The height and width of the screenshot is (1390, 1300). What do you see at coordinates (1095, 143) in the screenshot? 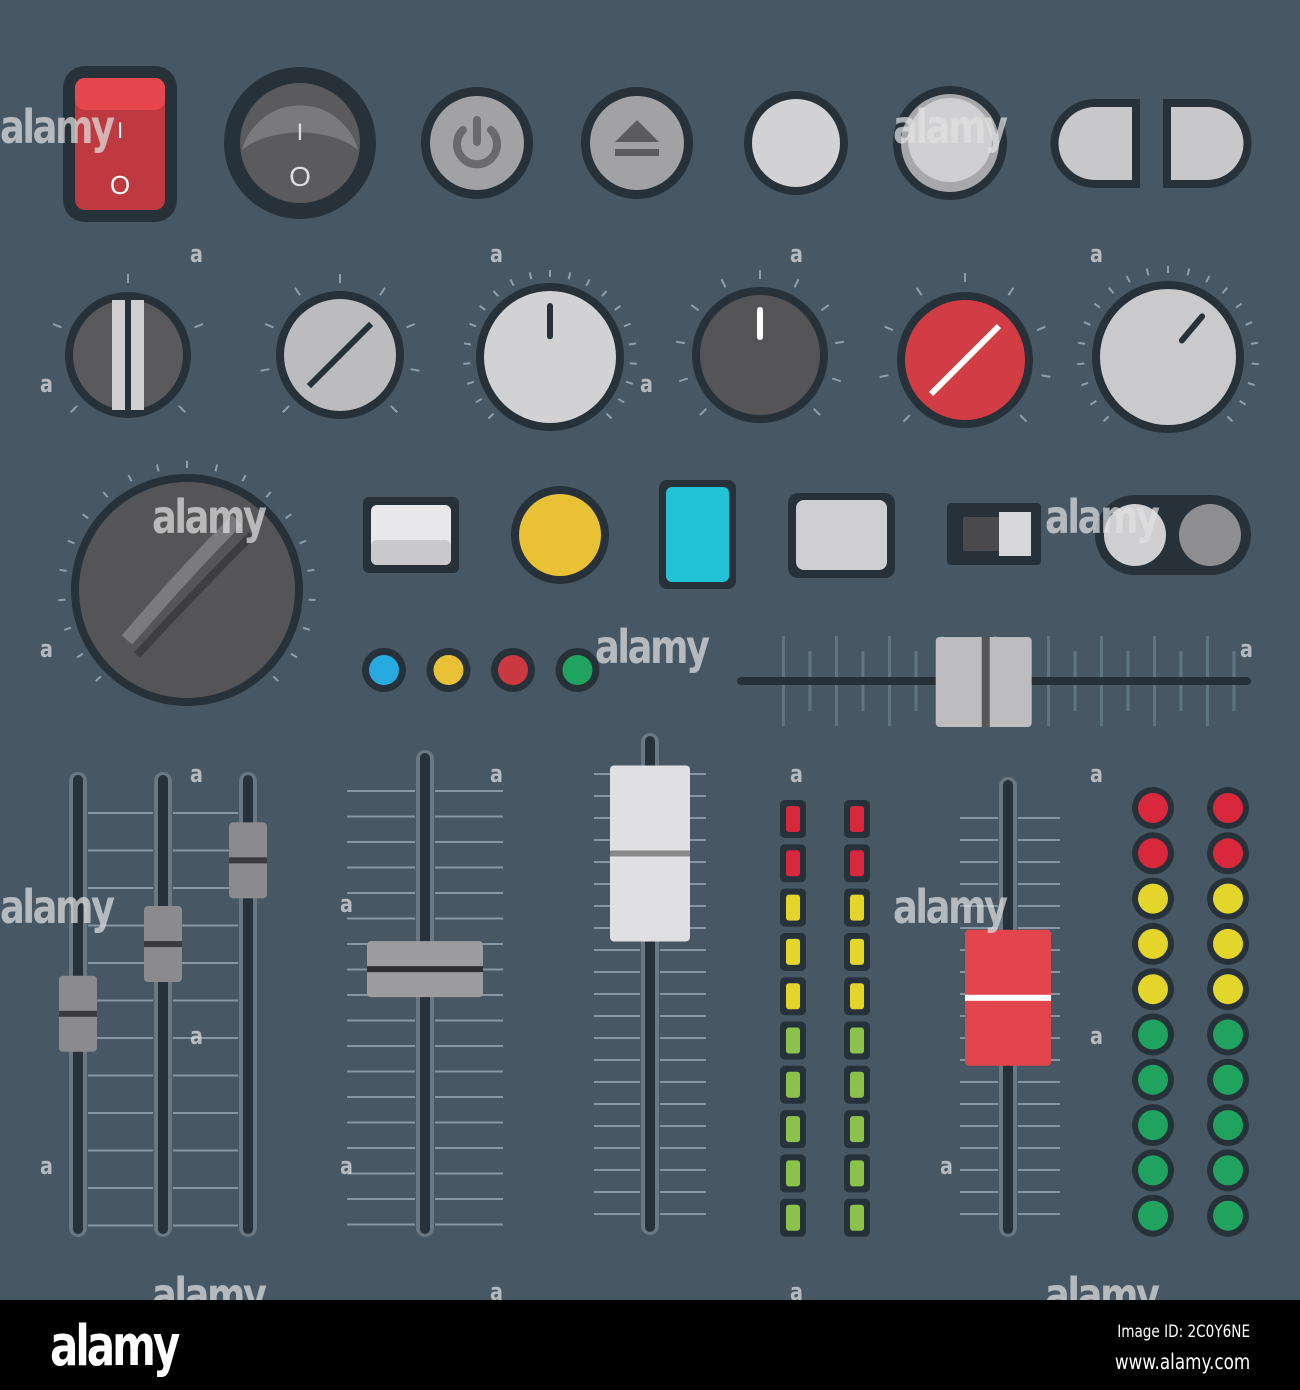
I see `left-d-button` at bounding box center [1095, 143].